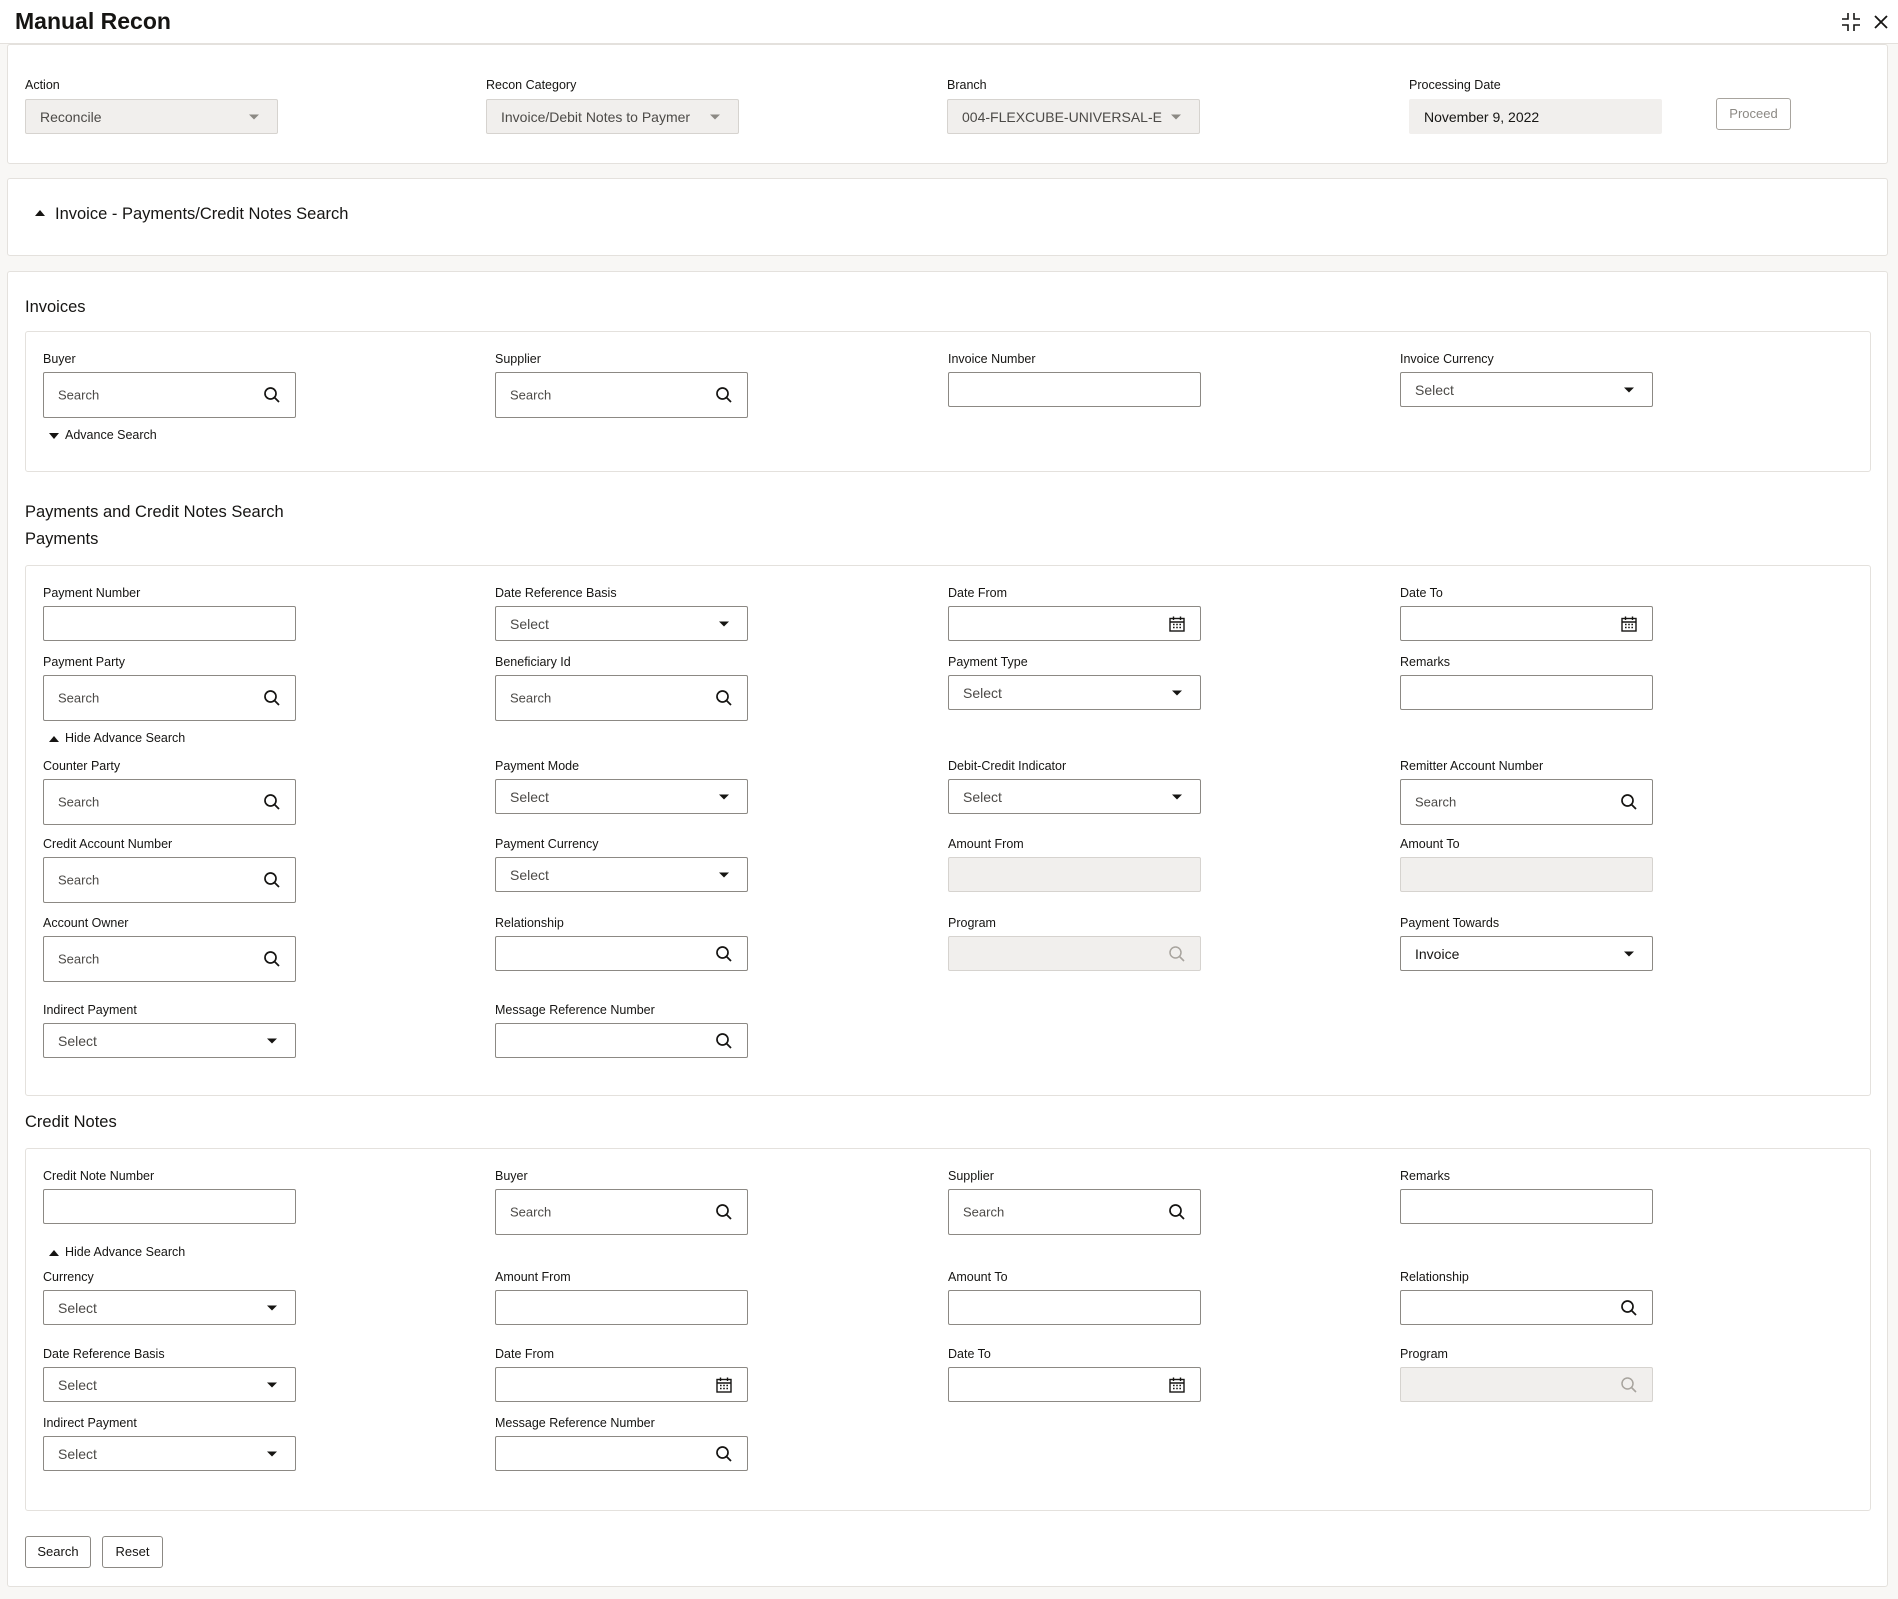  Describe the element at coordinates (621, 623) in the screenshot. I see `date-reference-basis-select: Select` at that location.